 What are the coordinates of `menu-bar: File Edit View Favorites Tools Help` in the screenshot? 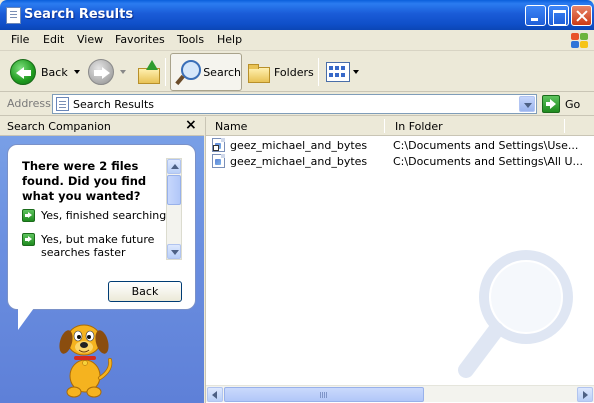 It's located at (297, 40).